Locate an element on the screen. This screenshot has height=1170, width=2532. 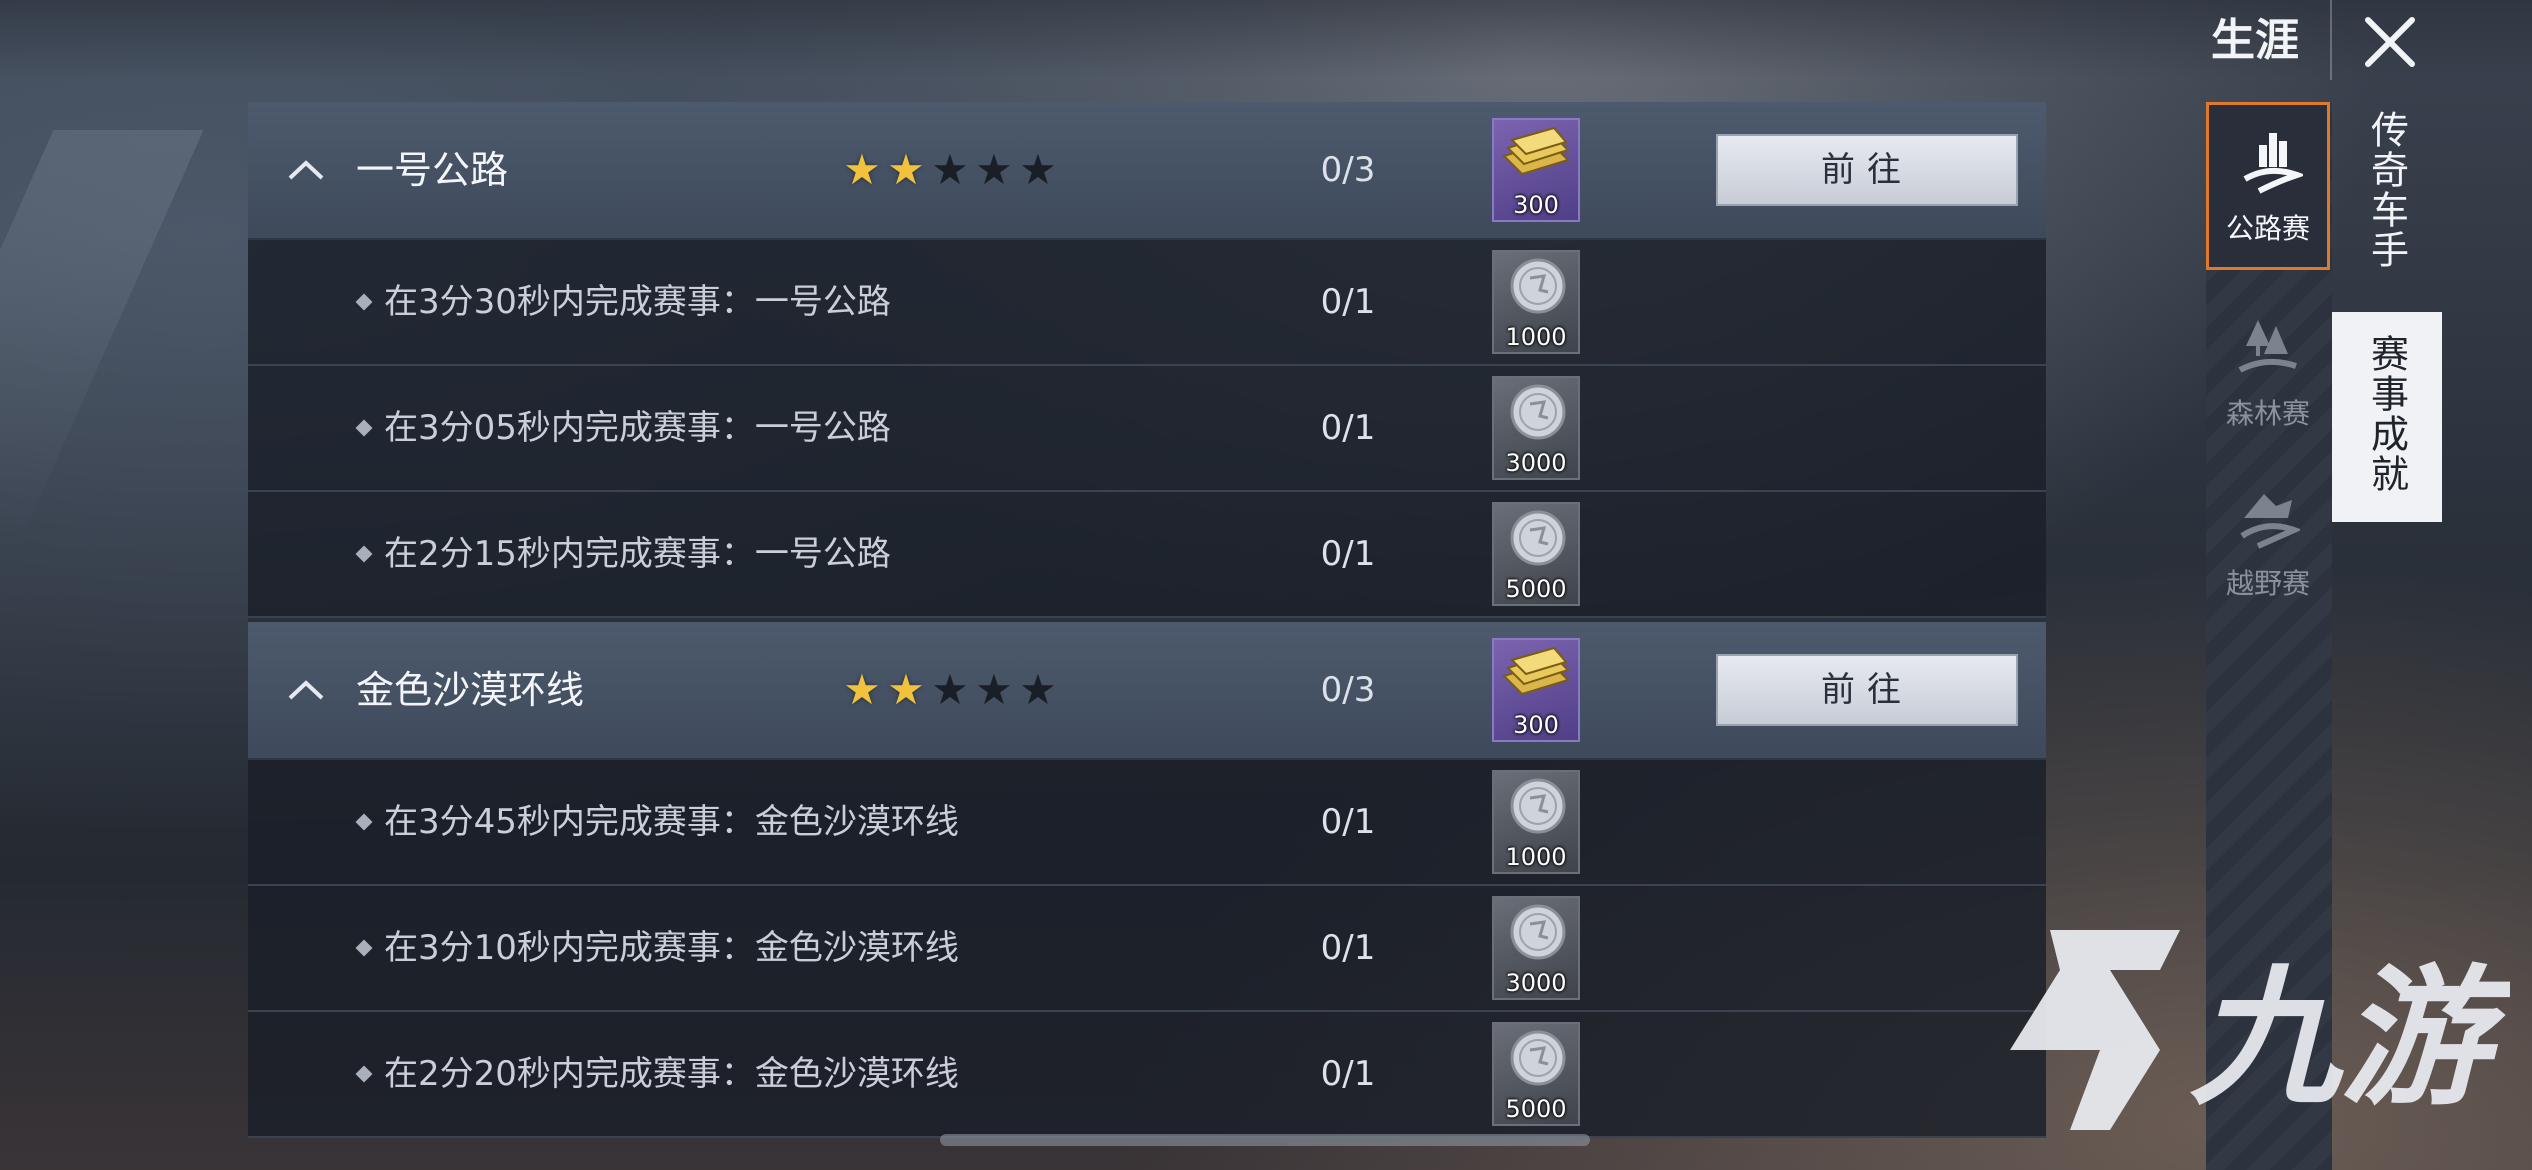
page-title: 生涯 is located at coordinates (2255, 40).